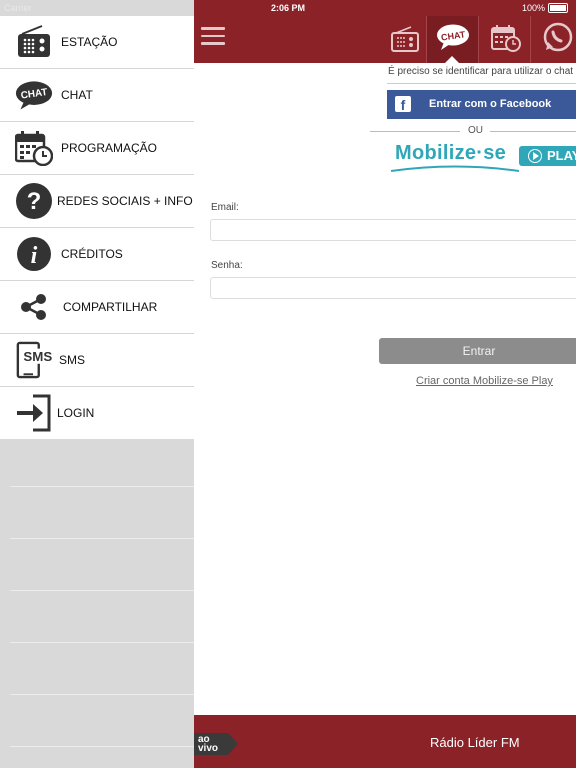  I want to click on sidebar-item-login: LOGIN, so click(97, 413).